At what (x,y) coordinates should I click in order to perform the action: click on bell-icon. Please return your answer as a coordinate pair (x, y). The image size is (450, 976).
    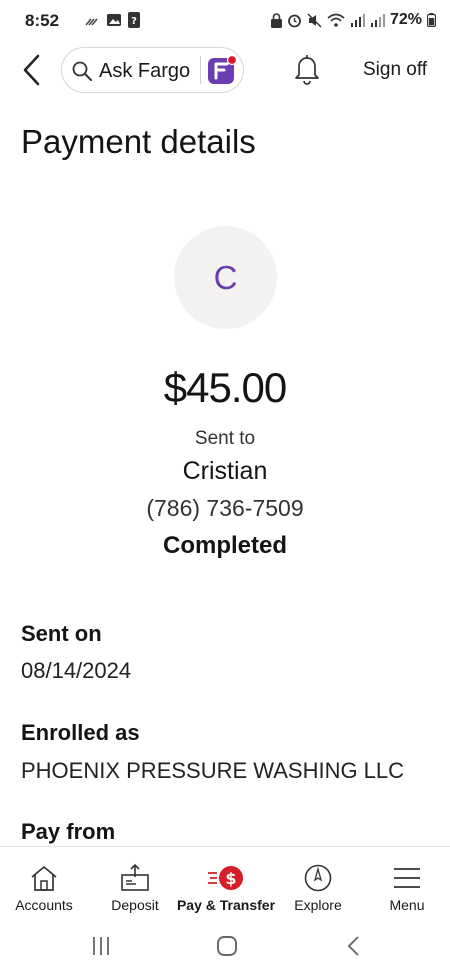
    Looking at the image, I should click on (307, 69).